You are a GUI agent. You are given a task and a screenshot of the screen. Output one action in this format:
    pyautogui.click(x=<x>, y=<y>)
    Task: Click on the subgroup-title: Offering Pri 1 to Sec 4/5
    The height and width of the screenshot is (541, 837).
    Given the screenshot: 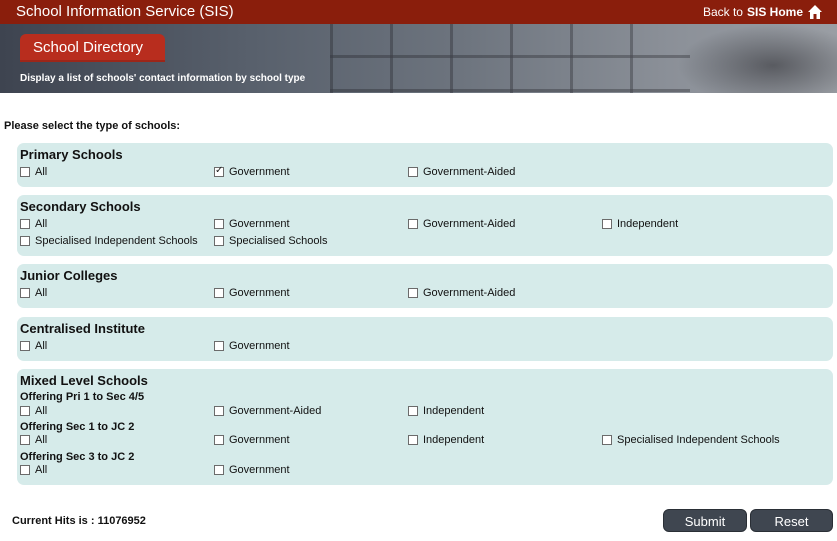 What is the action you would take?
    pyautogui.click(x=82, y=397)
    